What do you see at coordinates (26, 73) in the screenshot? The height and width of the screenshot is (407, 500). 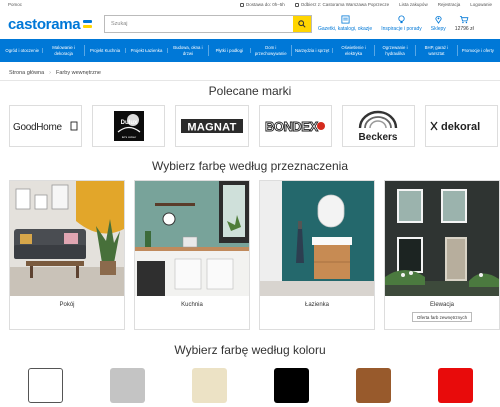 I see `breadcrumb-home: Strona główna` at bounding box center [26, 73].